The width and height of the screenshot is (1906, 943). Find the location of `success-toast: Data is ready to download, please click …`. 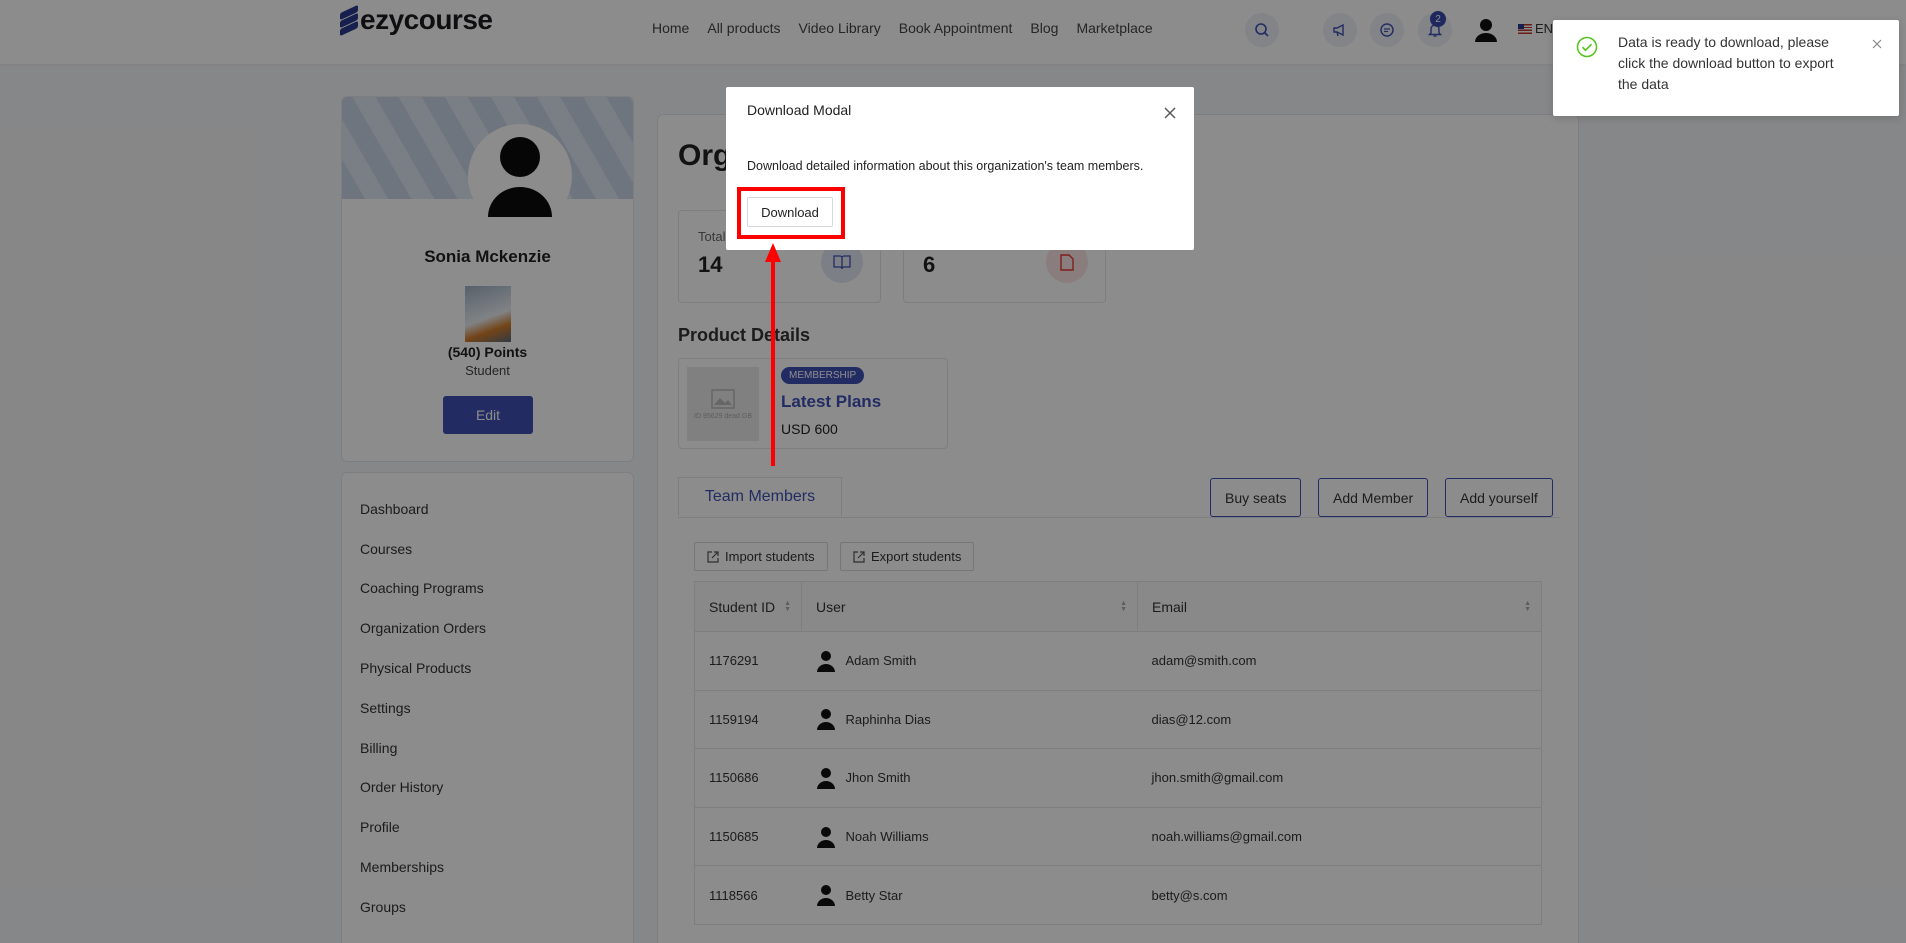

success-toast: Data is ready to download, please click … is located at coordinates (1726, 68).